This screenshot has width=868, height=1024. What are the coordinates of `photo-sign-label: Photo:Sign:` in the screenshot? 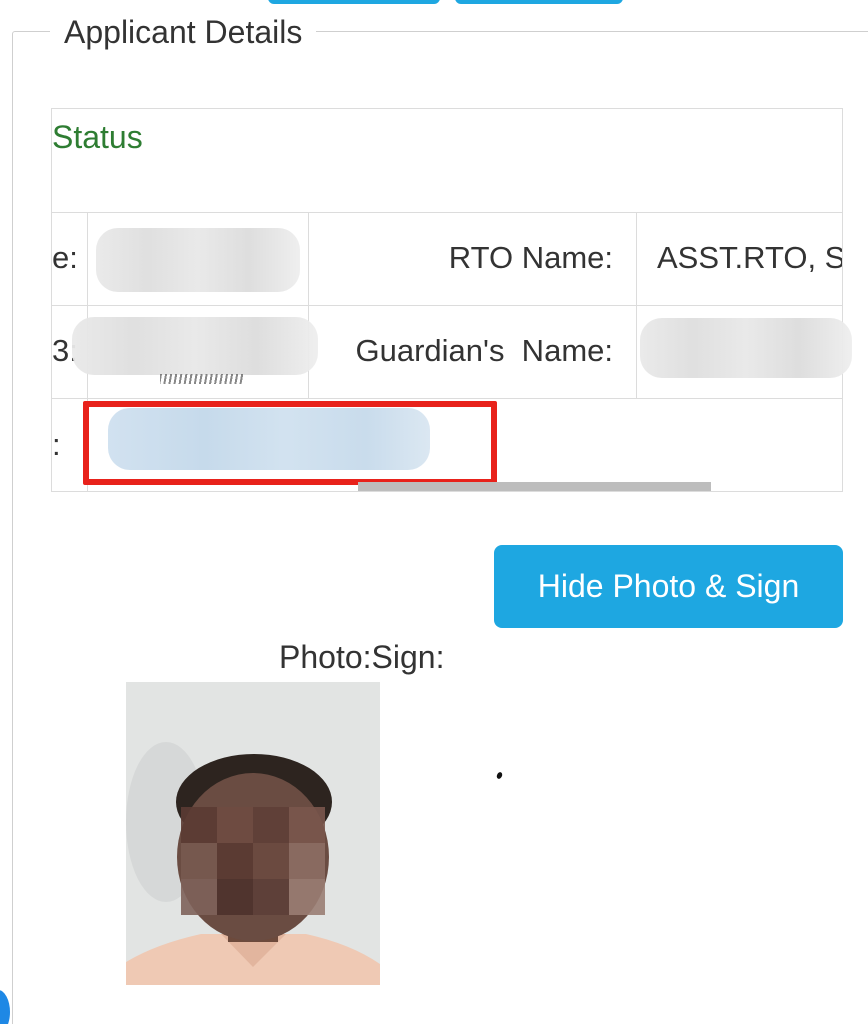 It's located at (362, 657).